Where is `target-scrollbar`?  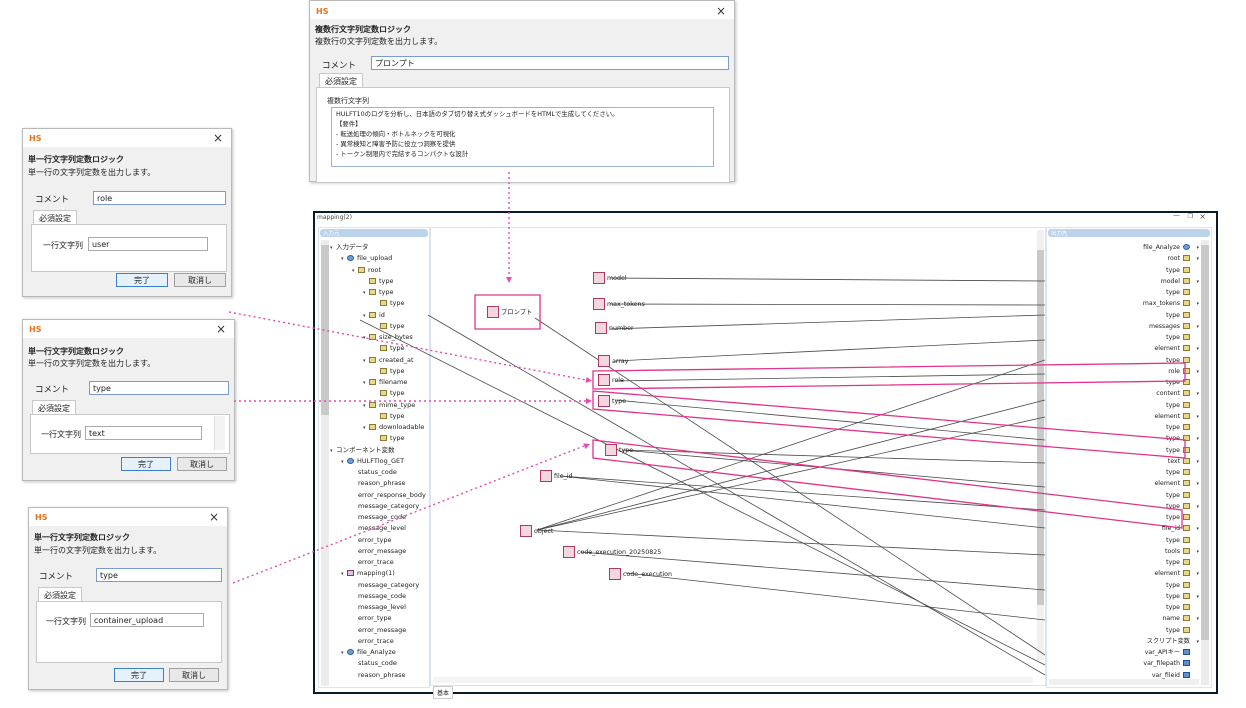 target-scrollbar is located at coordinates (1205, 462).